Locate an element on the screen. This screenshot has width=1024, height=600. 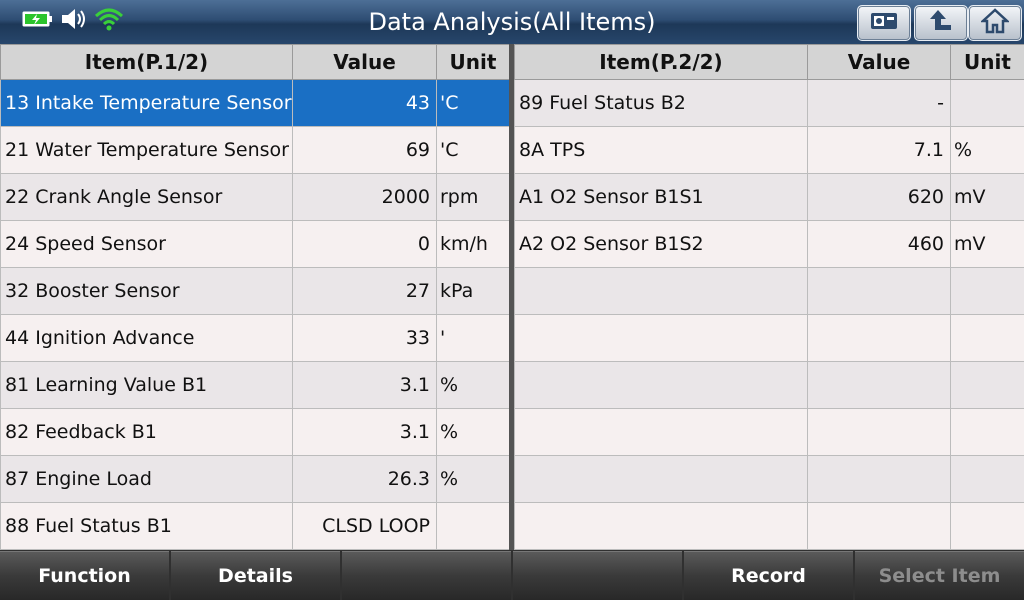
screenshot-icon is located at coordinates (884, 23).